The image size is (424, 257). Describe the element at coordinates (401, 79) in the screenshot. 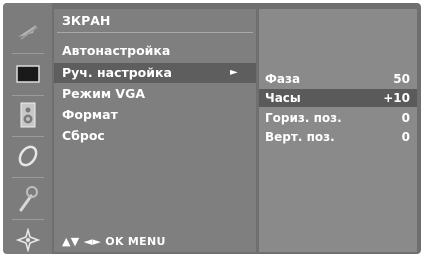

I see `submenu-value: 50` at that location.